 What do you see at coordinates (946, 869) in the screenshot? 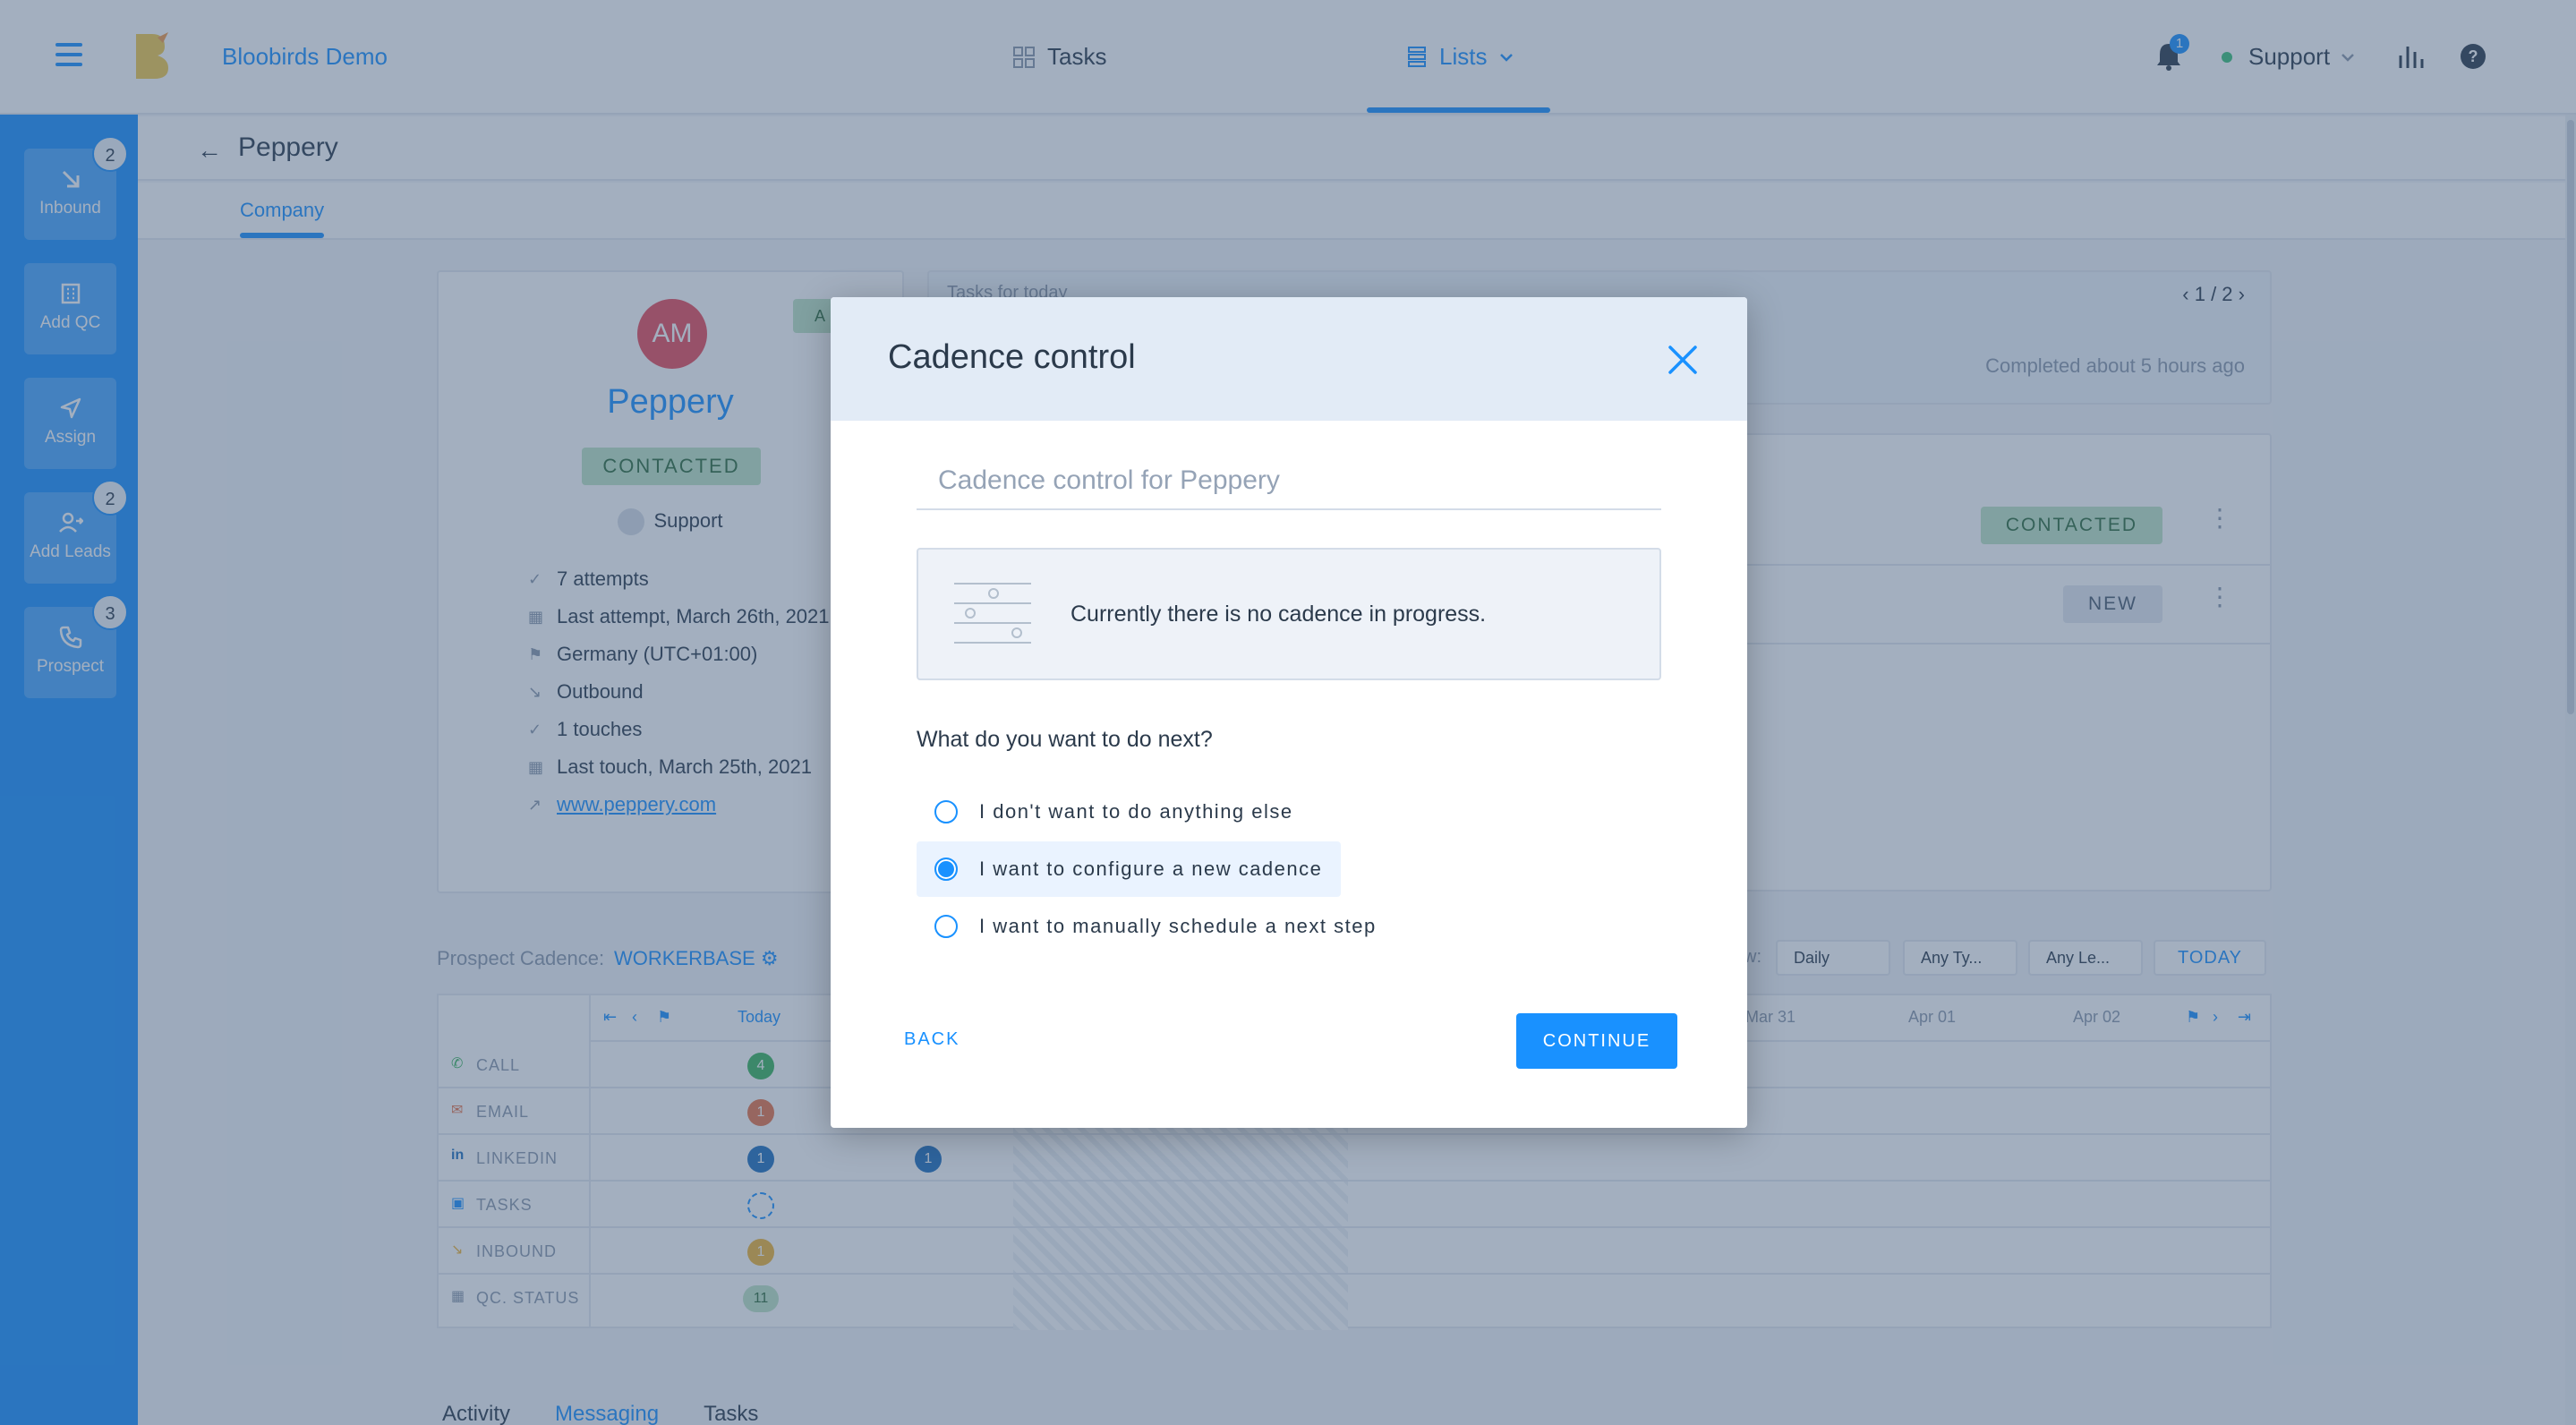
I see `radio-button-selected` at bounding box center [946, 869].